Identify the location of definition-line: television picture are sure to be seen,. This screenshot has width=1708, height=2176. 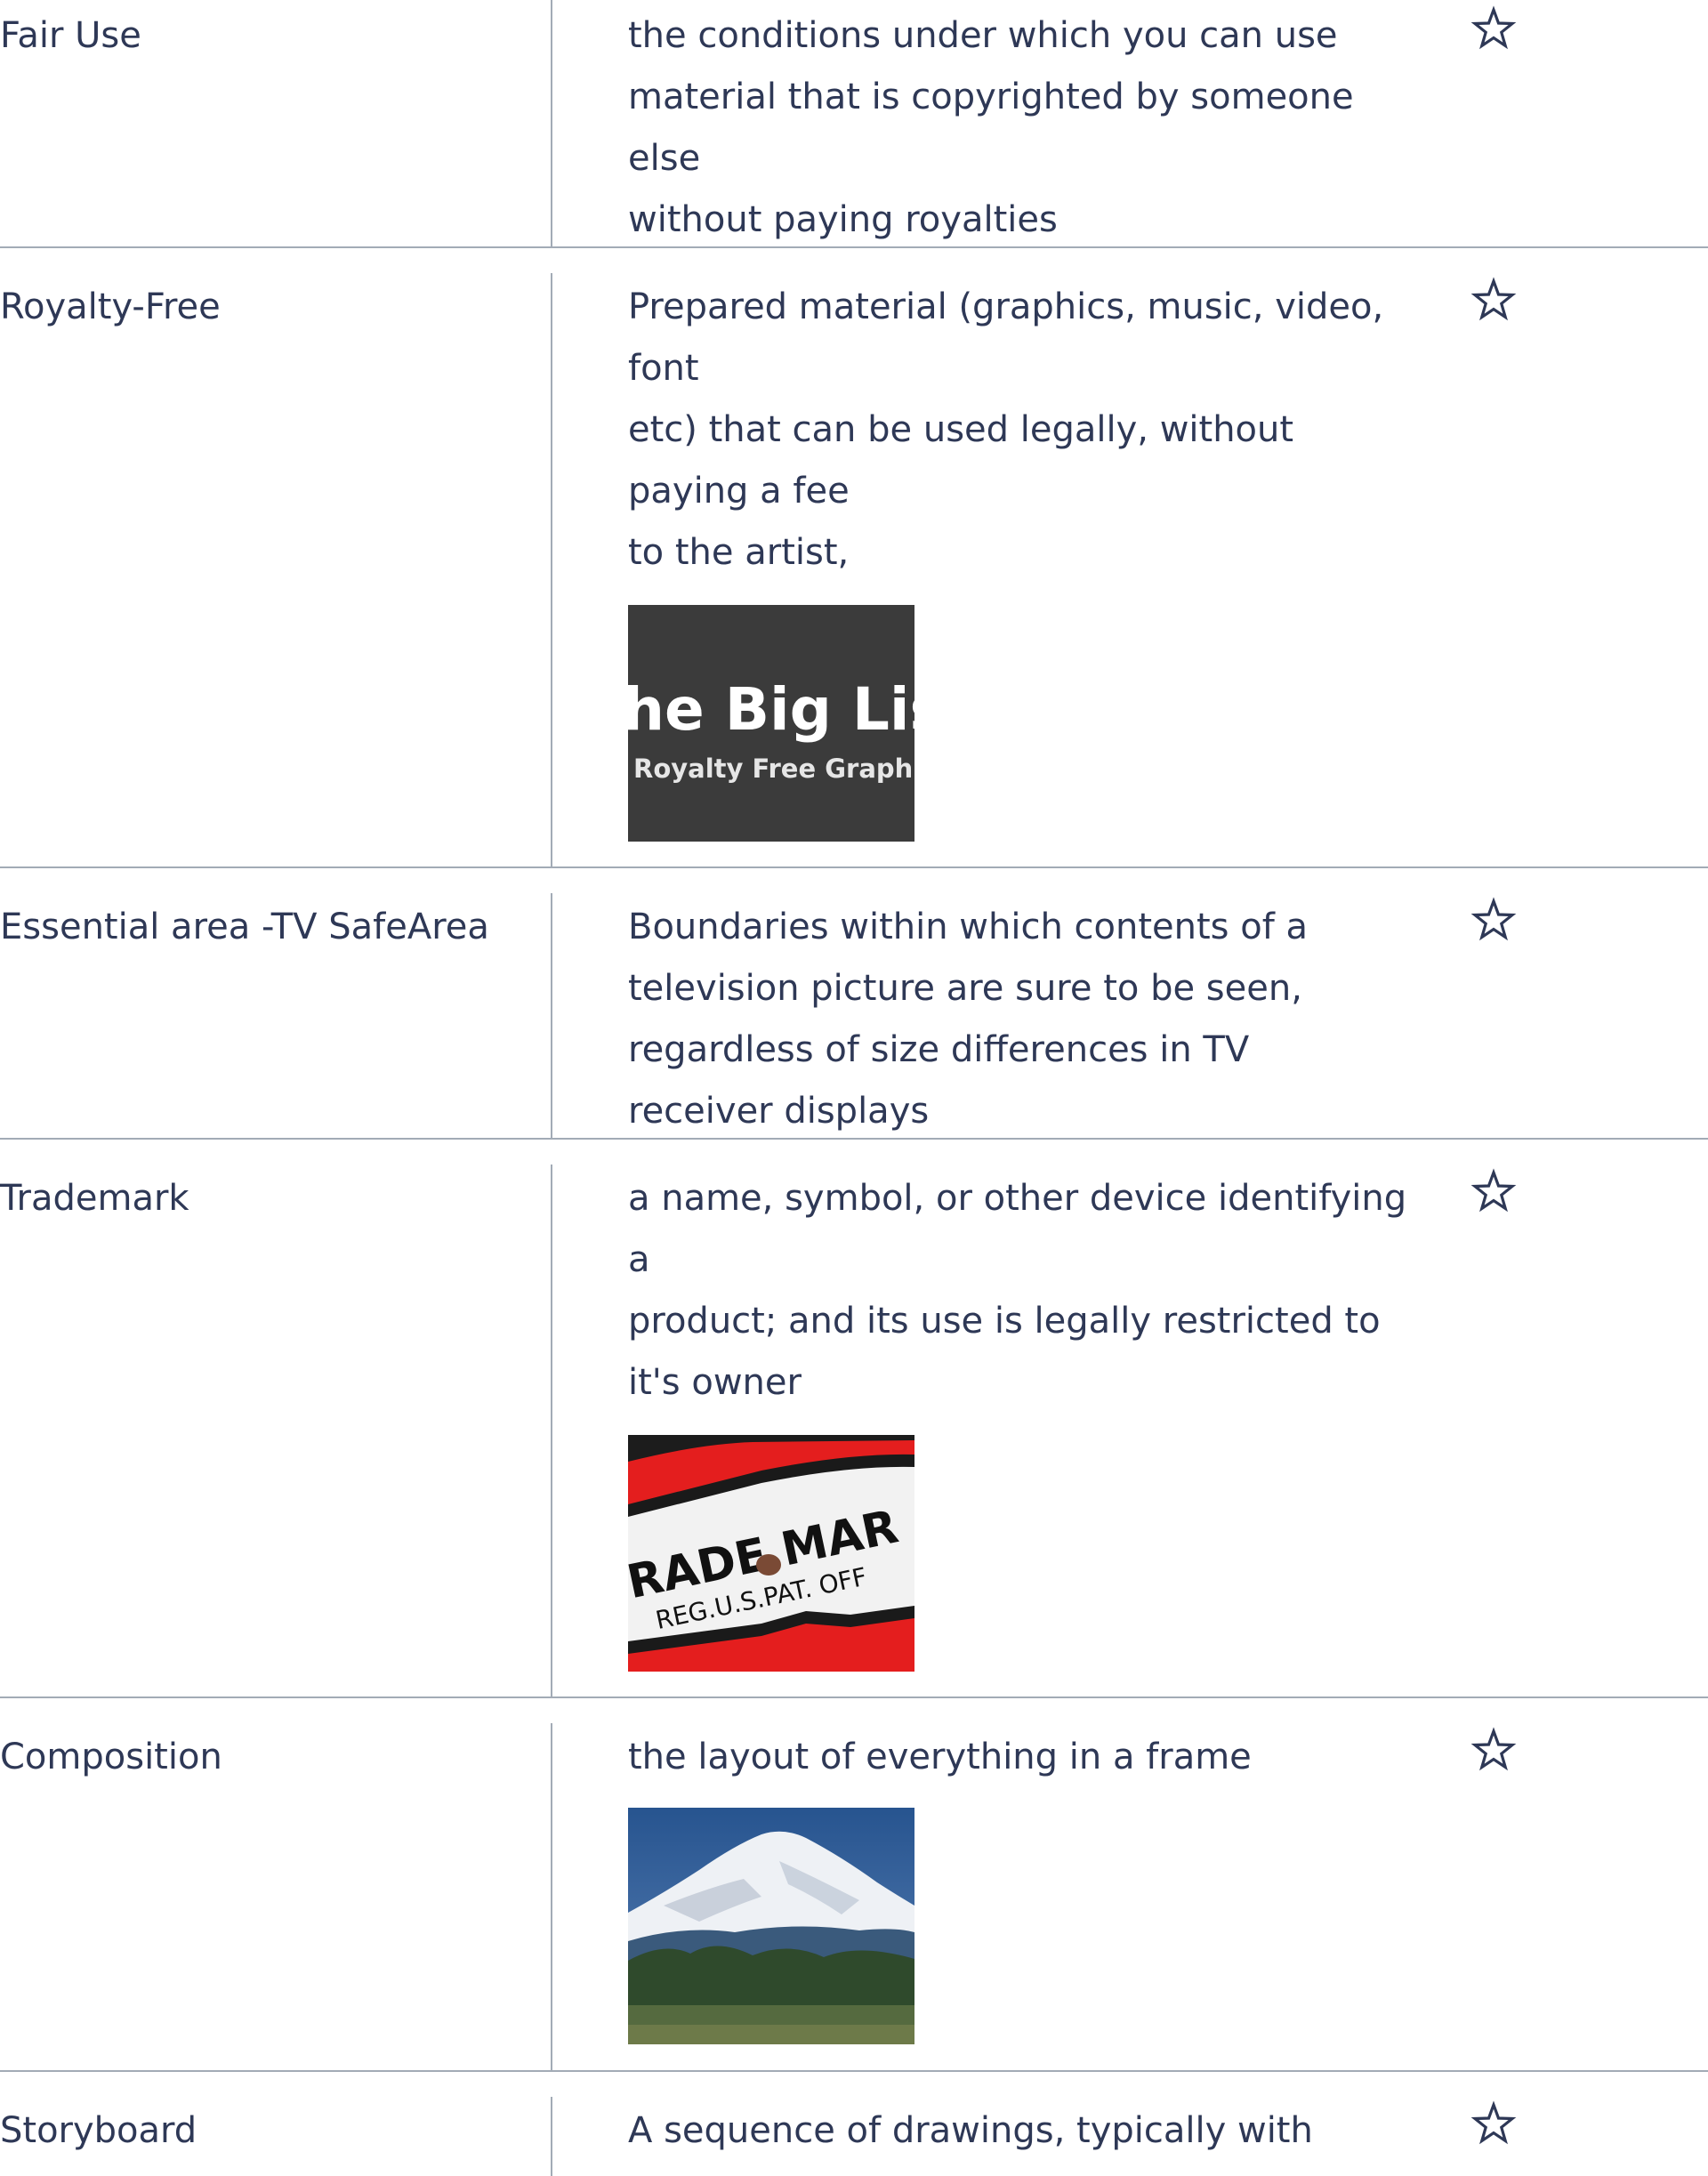
(965, 988).